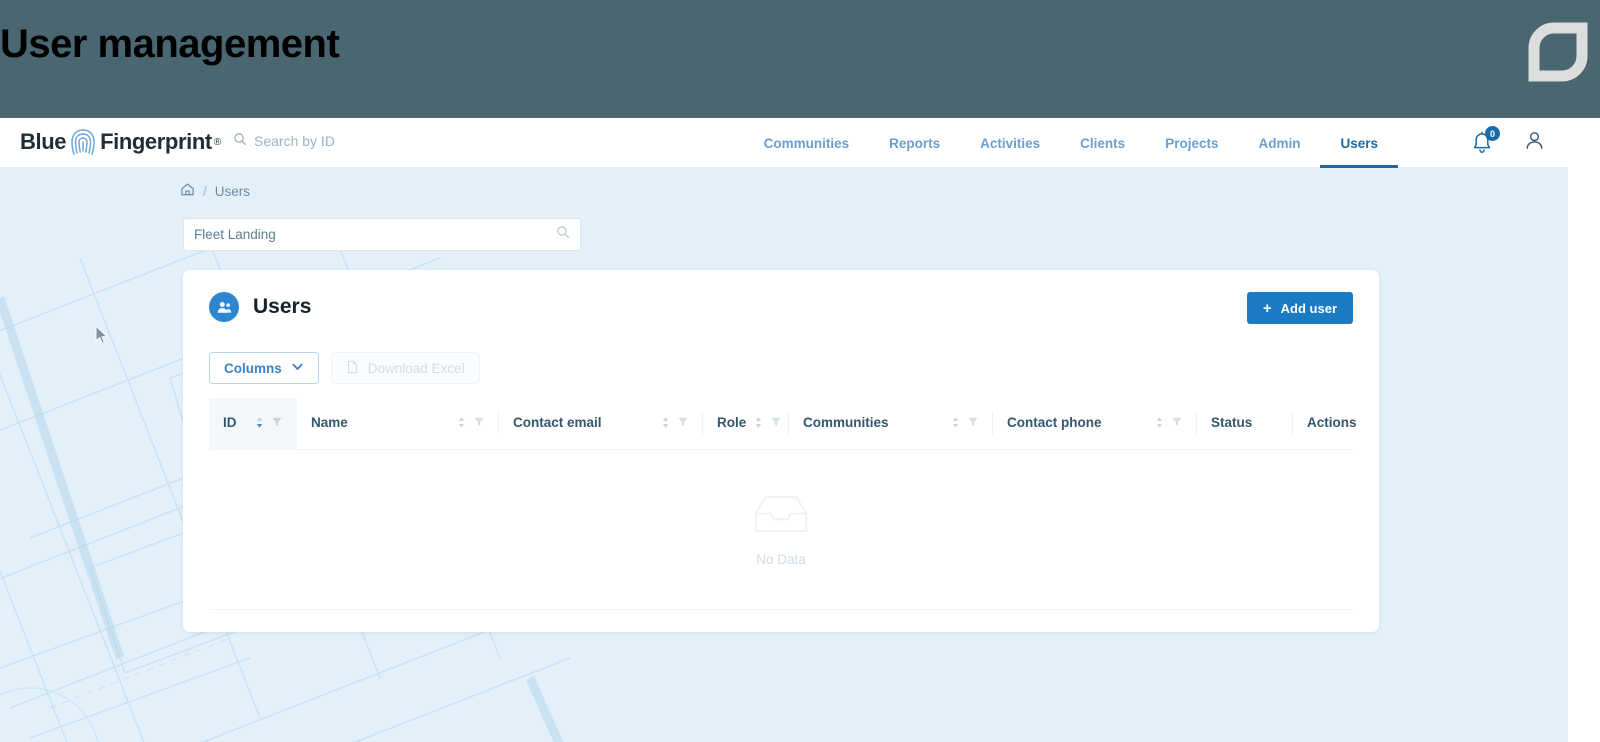 This screenshot has width=1600, height=742. Describe the element at coordinates (253, 423) in the screenshot. I see `column-header-id: ID` at that location.